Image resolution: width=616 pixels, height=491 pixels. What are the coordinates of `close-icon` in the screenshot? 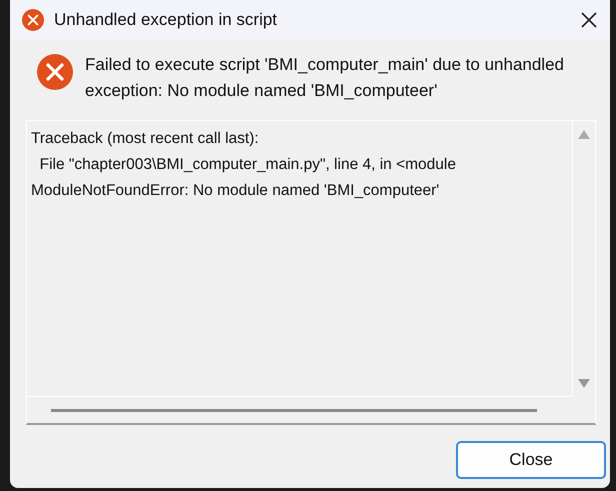 It's located at (589, 20).